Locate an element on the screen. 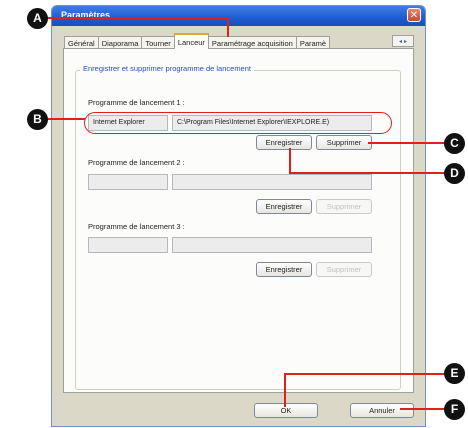 The height and width of the screenshot is (428, 468). launcher-1-highlight is located at coordinates (238, 123).